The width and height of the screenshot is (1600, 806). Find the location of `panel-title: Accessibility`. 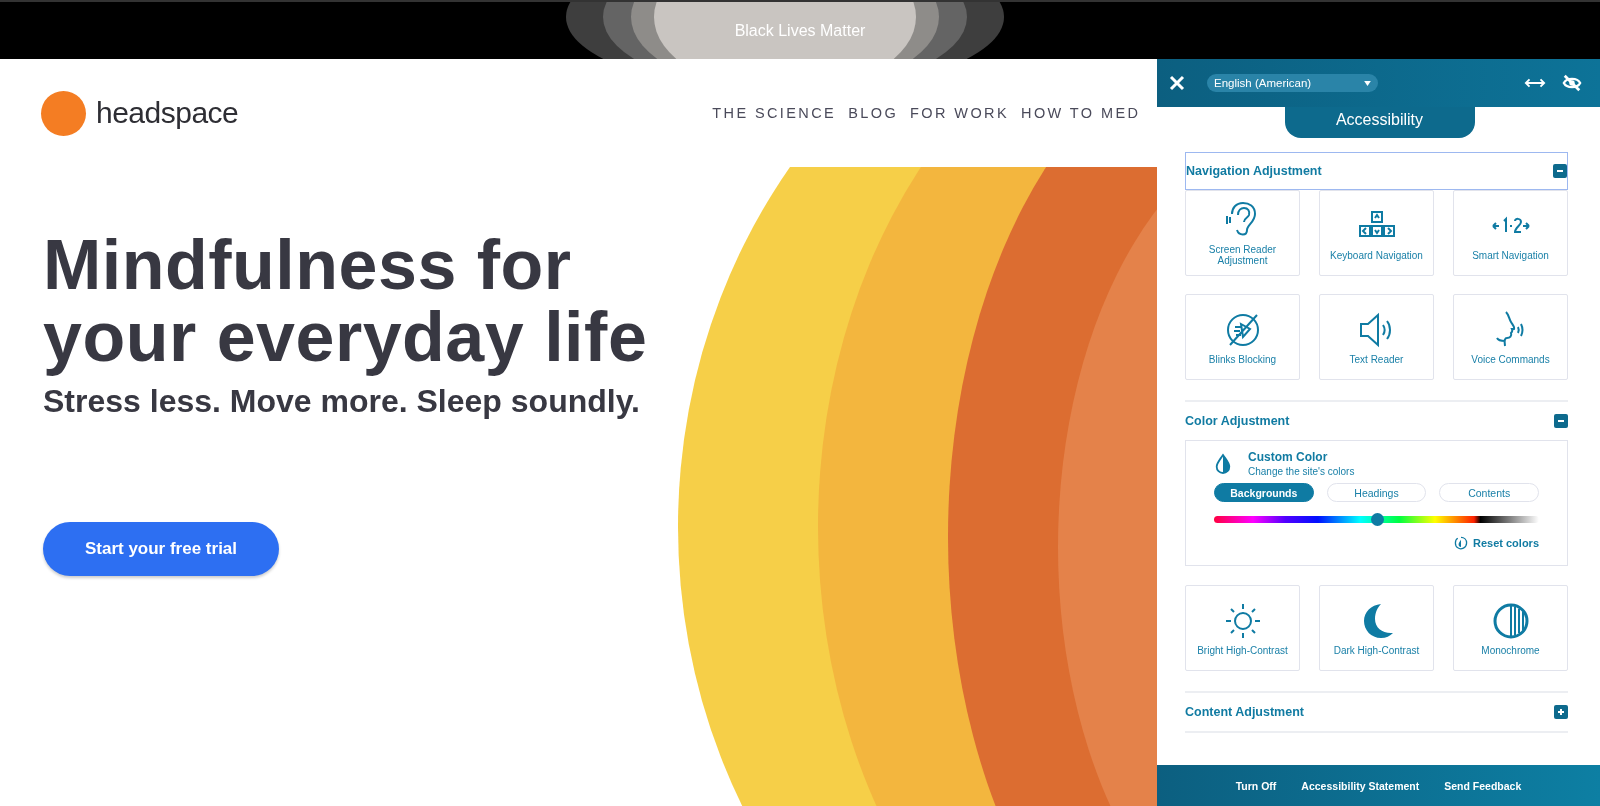

panel-title: Accessibility is located at coordinates (1379, 122).